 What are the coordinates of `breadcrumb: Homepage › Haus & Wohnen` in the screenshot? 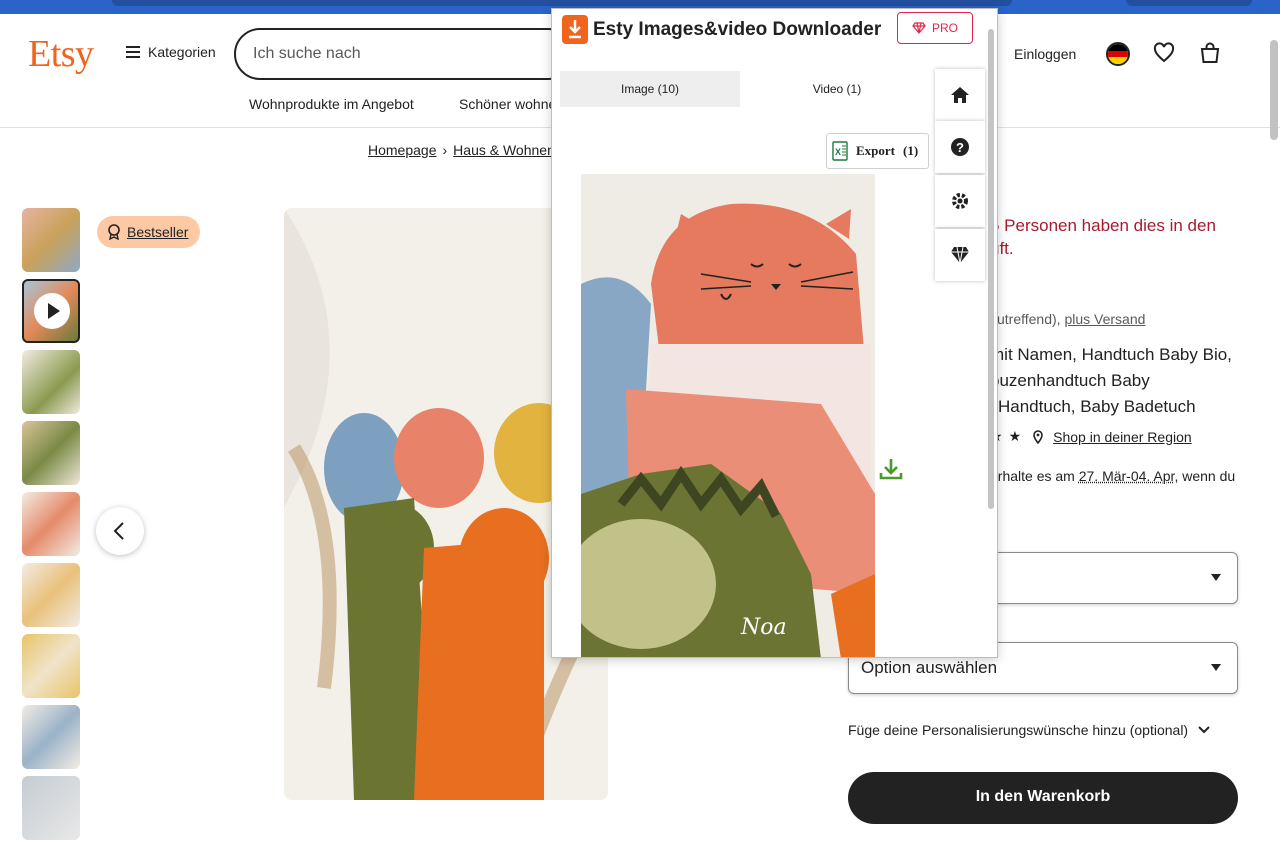 It's located at (461, 150).